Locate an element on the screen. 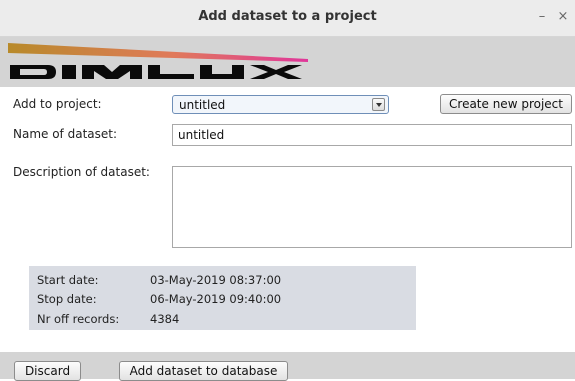 This screenshot has height=381, width=575. stop-date-label: Stop date: is located at coordinates (67, 299).